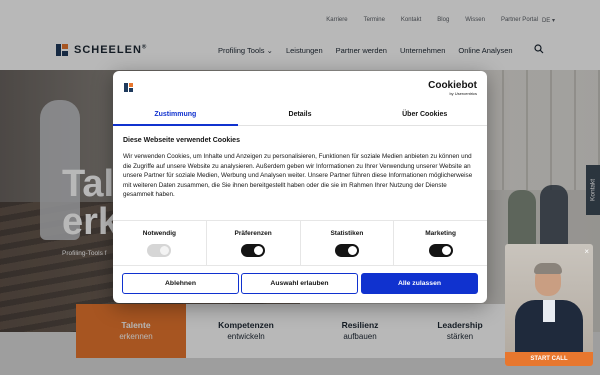 This screenshot has width=600, height=375. What do you see at coordinates (128, 87) in the screenshot?
I see `site-logo-icon` at bounding box center [128, 87].